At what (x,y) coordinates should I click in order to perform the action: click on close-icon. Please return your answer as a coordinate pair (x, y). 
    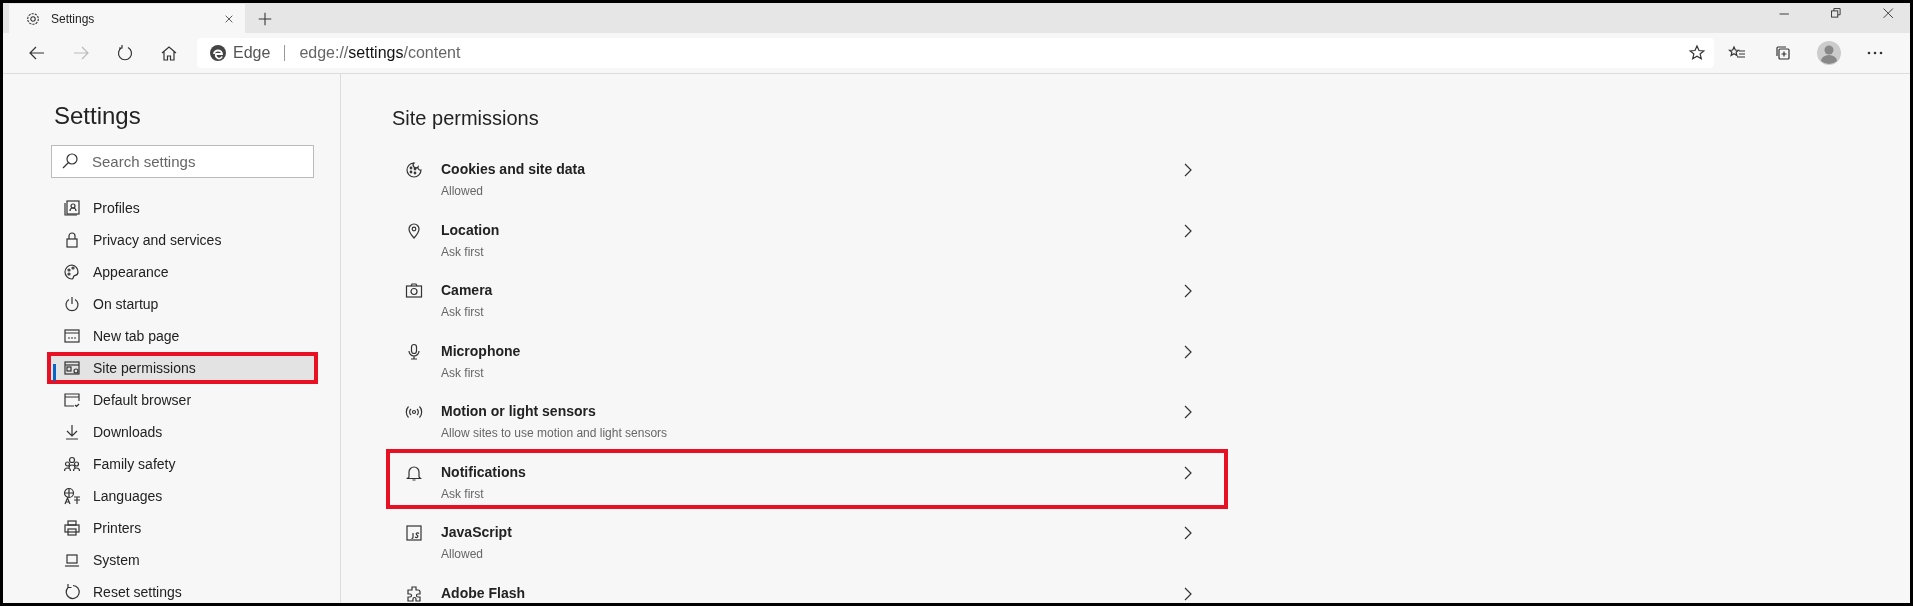
    Looking at the image, I should click on (1889, 14).